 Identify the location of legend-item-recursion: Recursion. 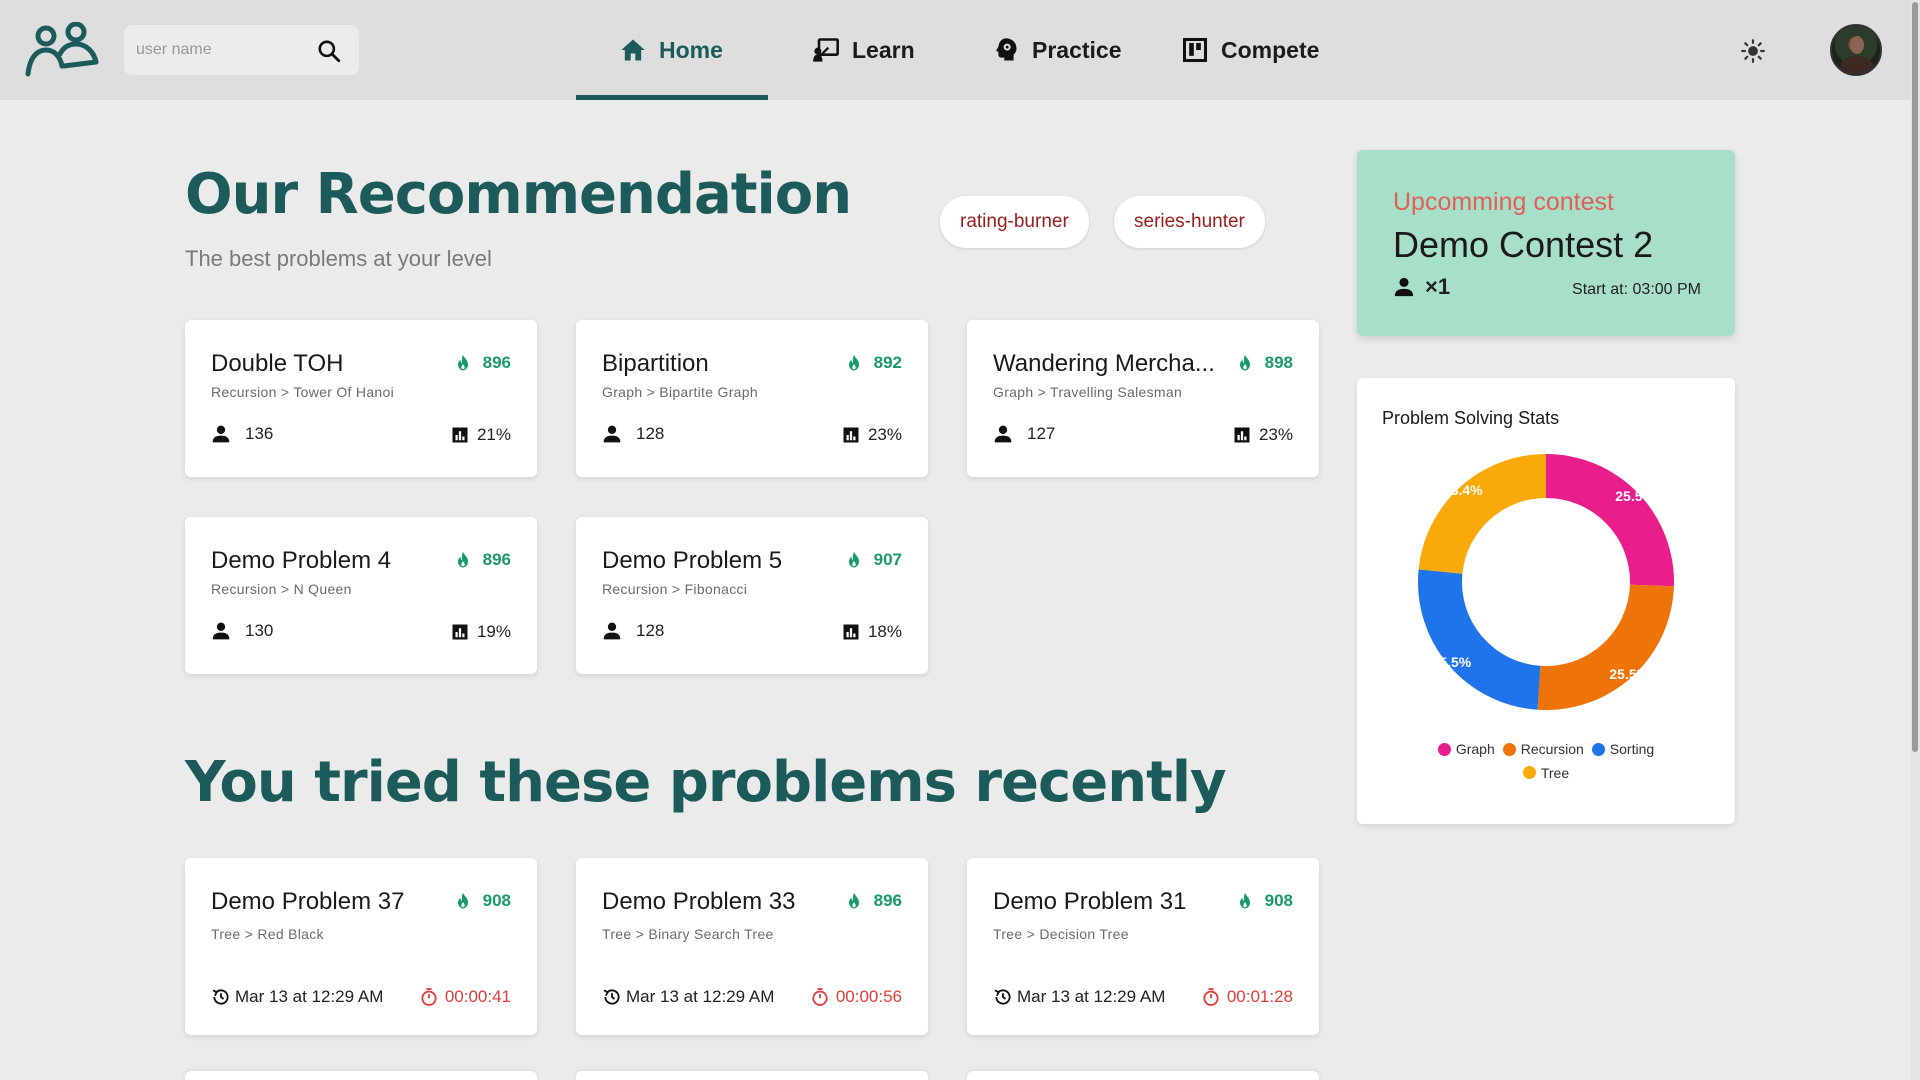
(1543, 749).